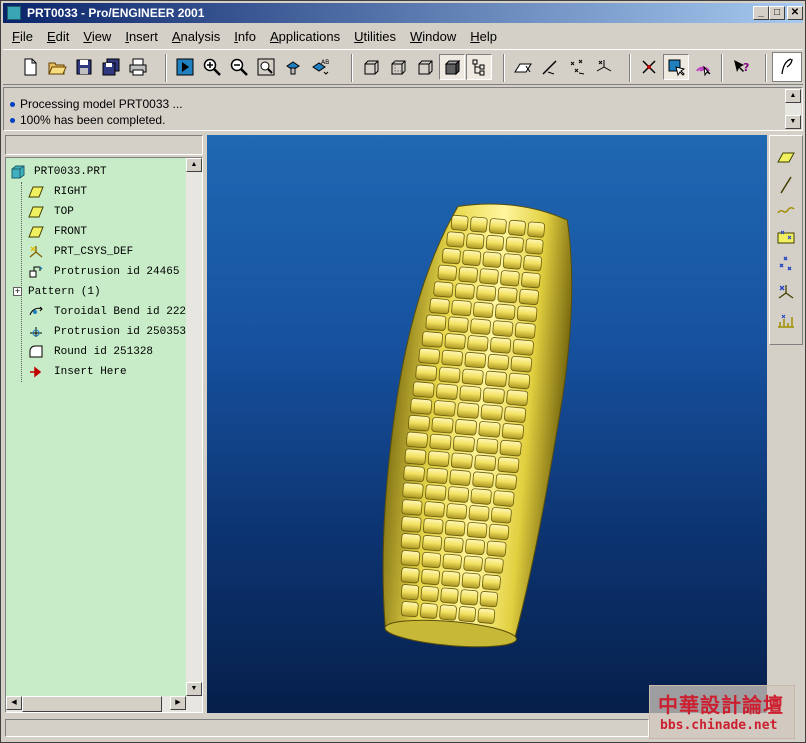 This screenshot has width=806, height=743. Describe the element at coordinates (111, 67) in the screenshot. I see `save-copy-icon` at that location.